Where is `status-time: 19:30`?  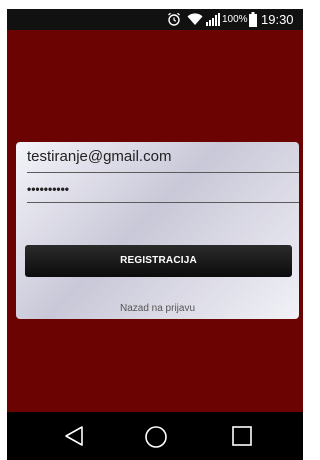 status-time: 19:30 is located at coordinates (277, 19).